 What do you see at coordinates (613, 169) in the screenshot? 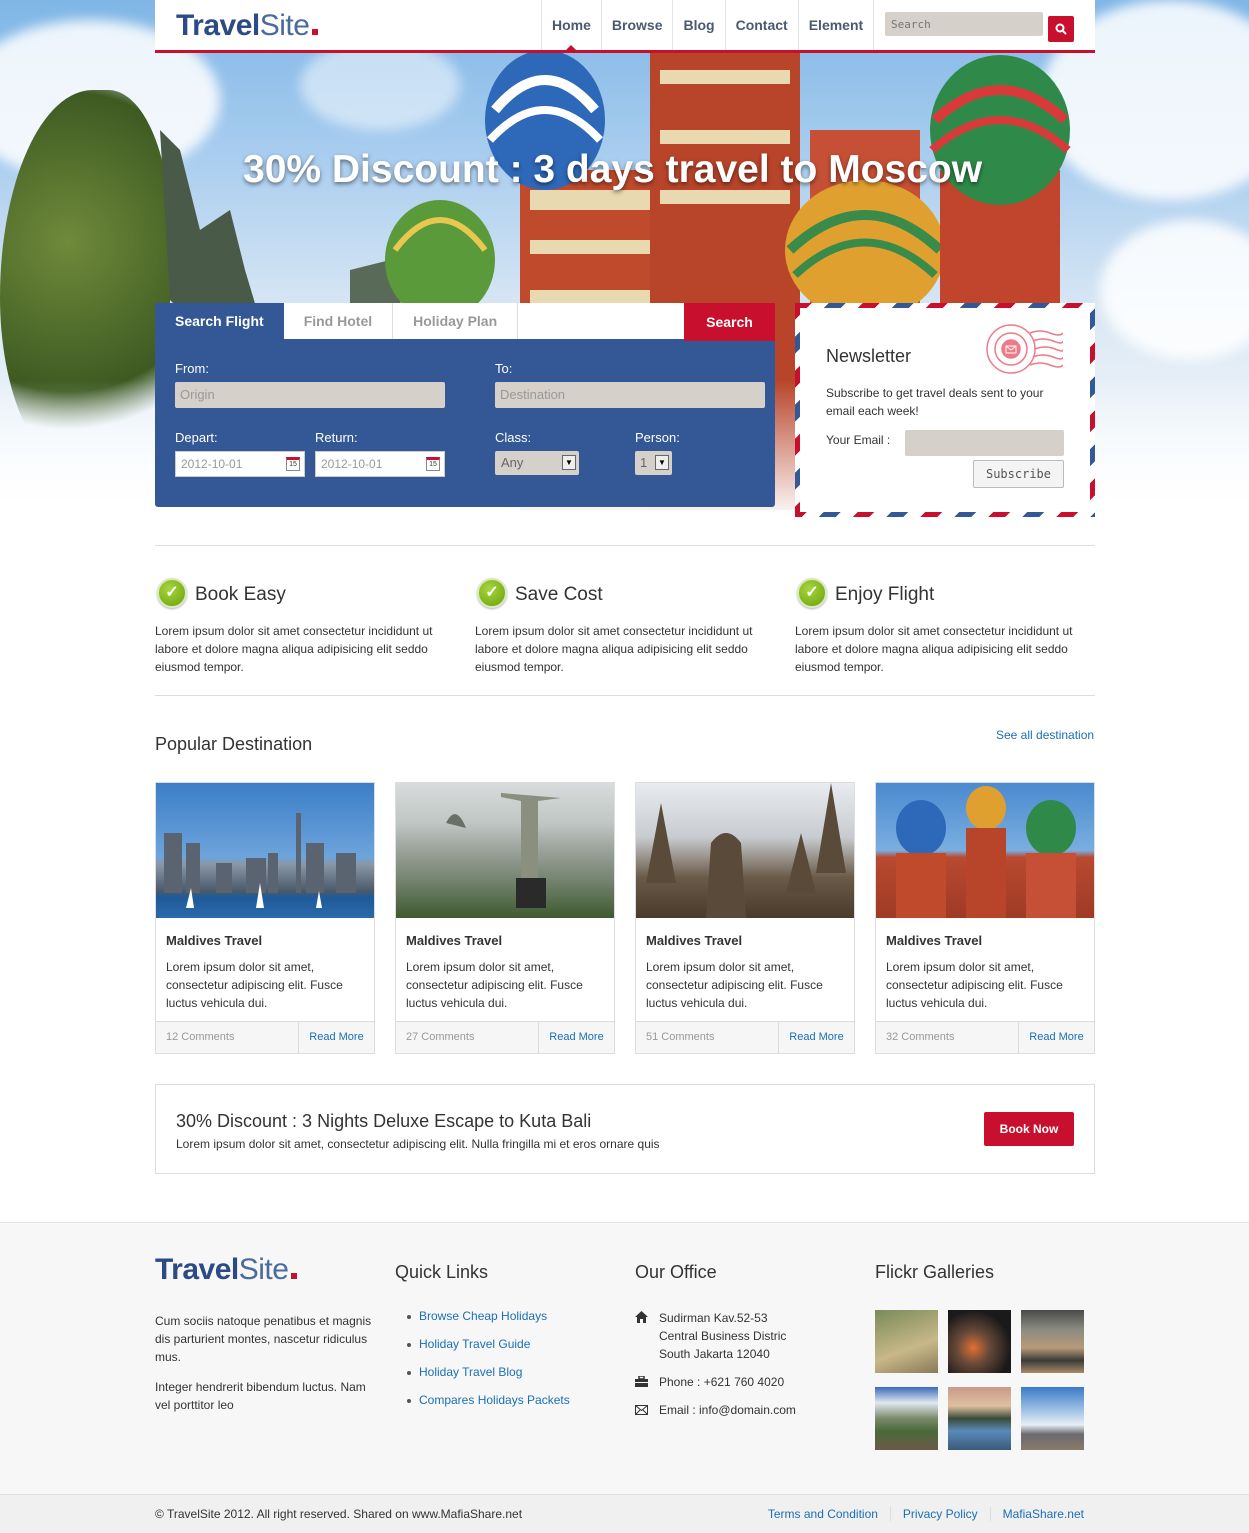
I see `hero-title: 30% Discount : 3 days travel to Moscow` at bounding box center [613, 169].